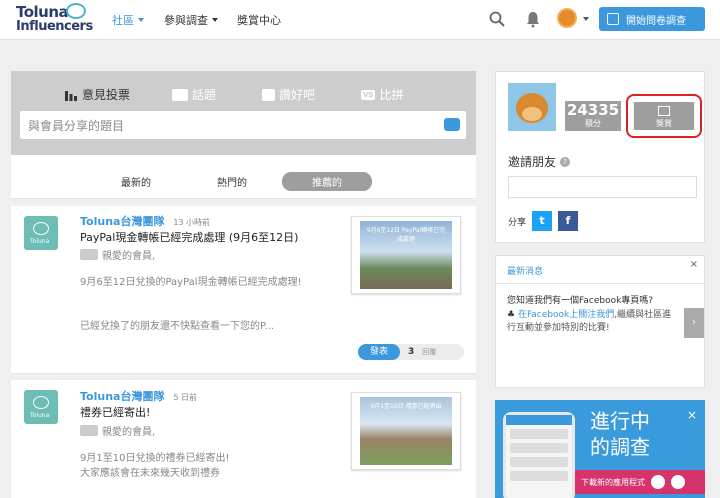  What do you see at coordinates (189, 237) in the screenshot?
I see `post-title: PayPal現金轉帳已經完成處理 (9月6至12日)` at bounding box center [189, 237].